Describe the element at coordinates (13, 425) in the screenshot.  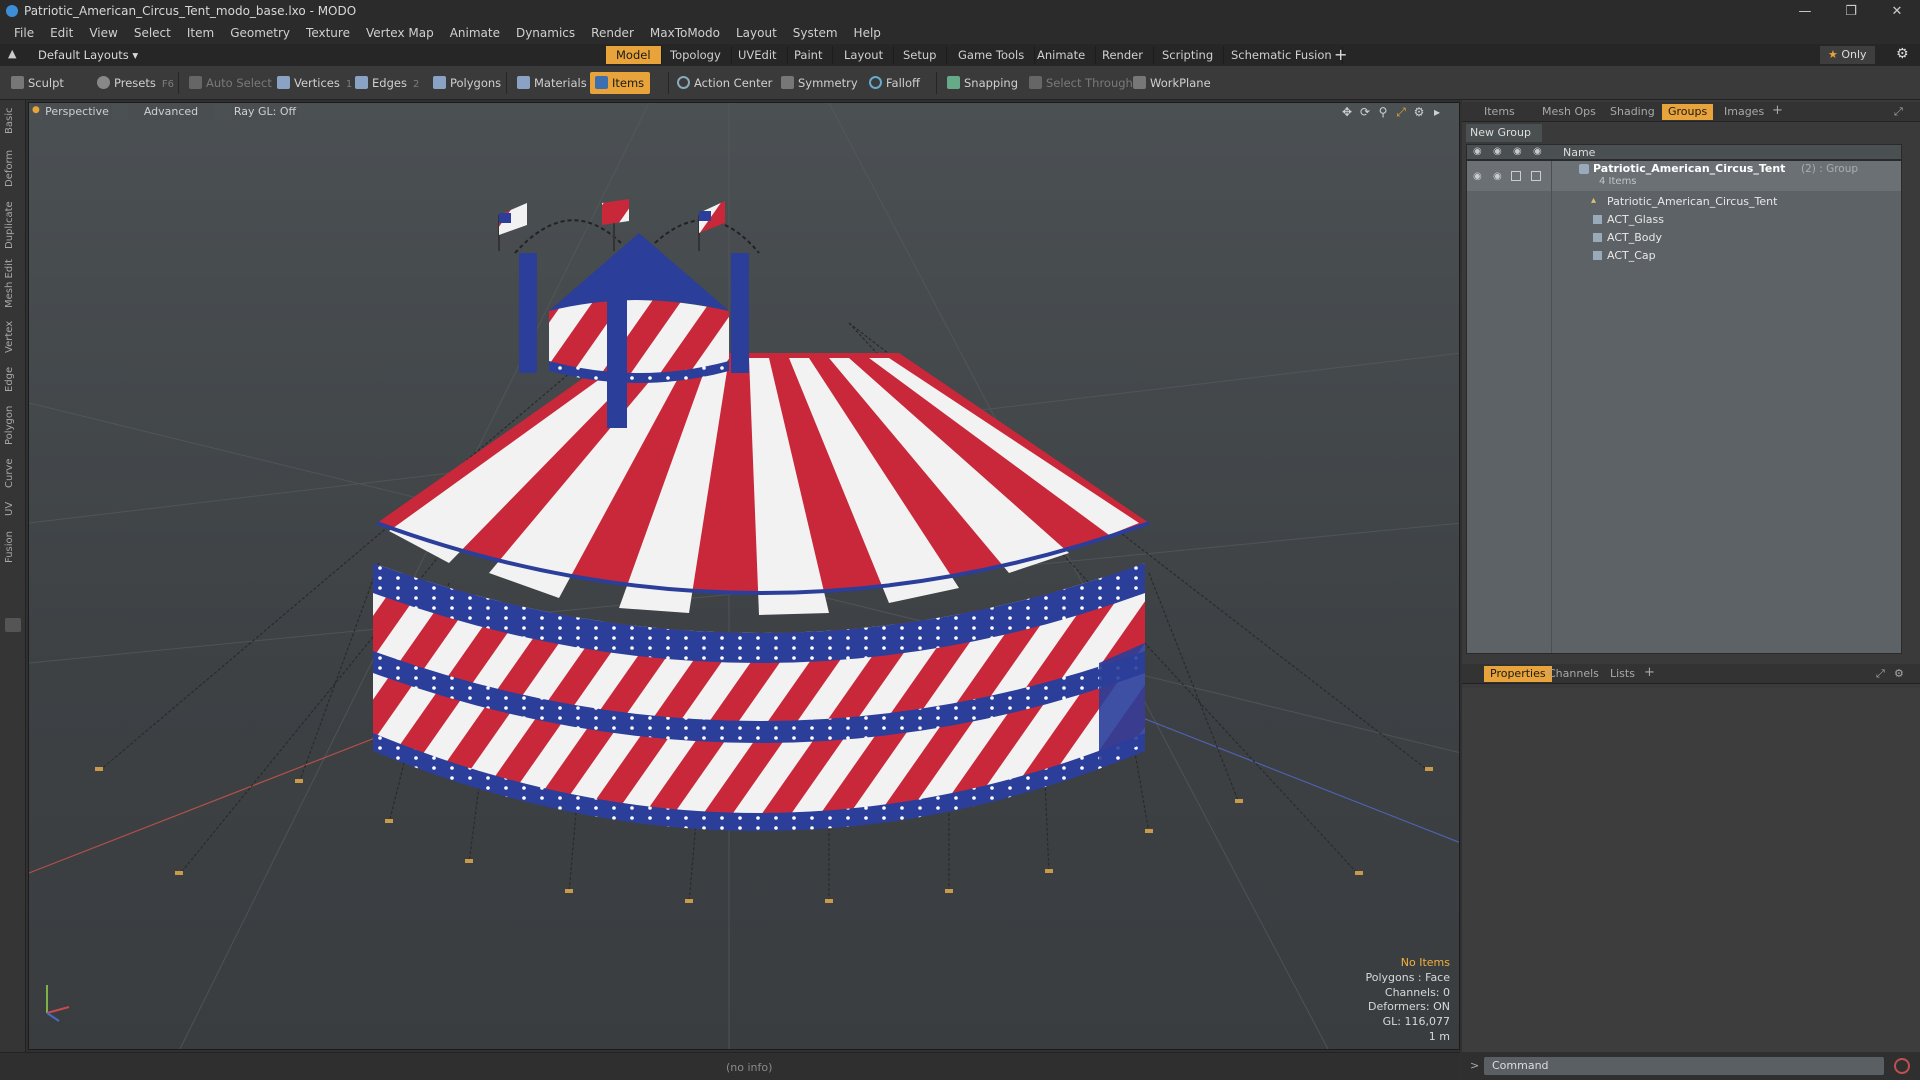
I see `tooltab-polygon: Polygon` at that location.